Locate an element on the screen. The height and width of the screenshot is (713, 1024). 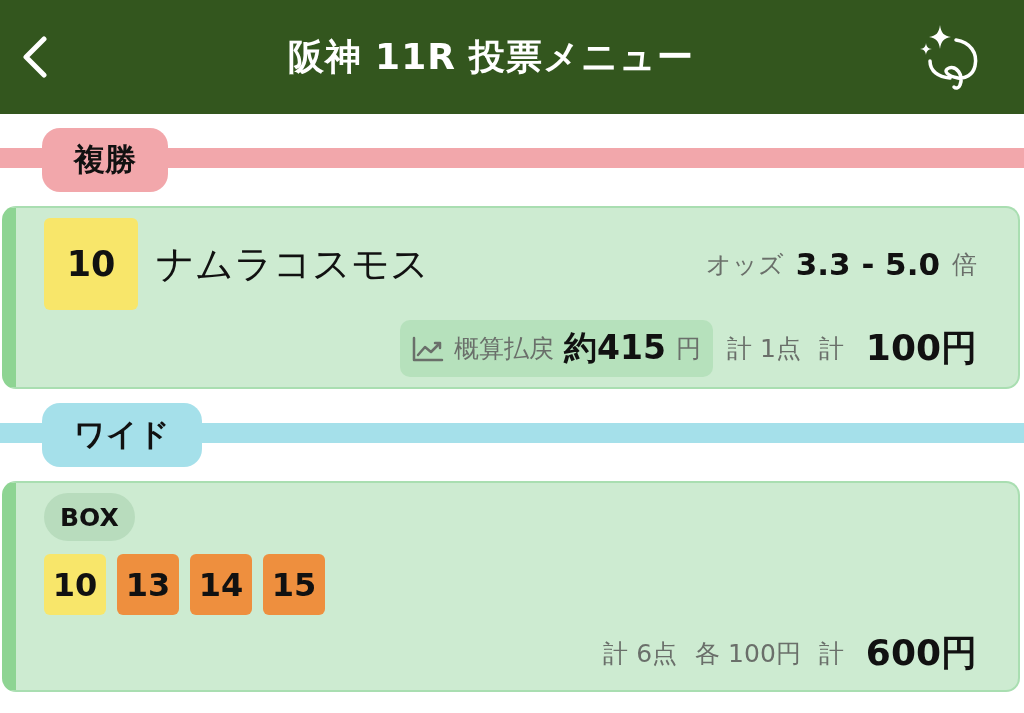
points-count: 計 1点 is located at coordinates (764, 349).